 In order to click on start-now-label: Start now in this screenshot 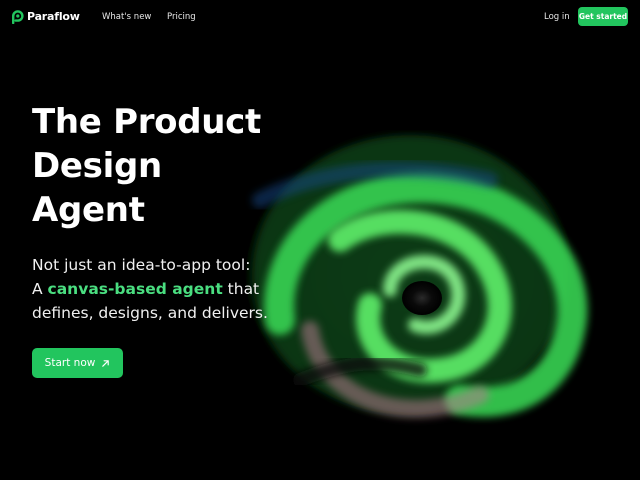, I will do `click(70, 363)`.